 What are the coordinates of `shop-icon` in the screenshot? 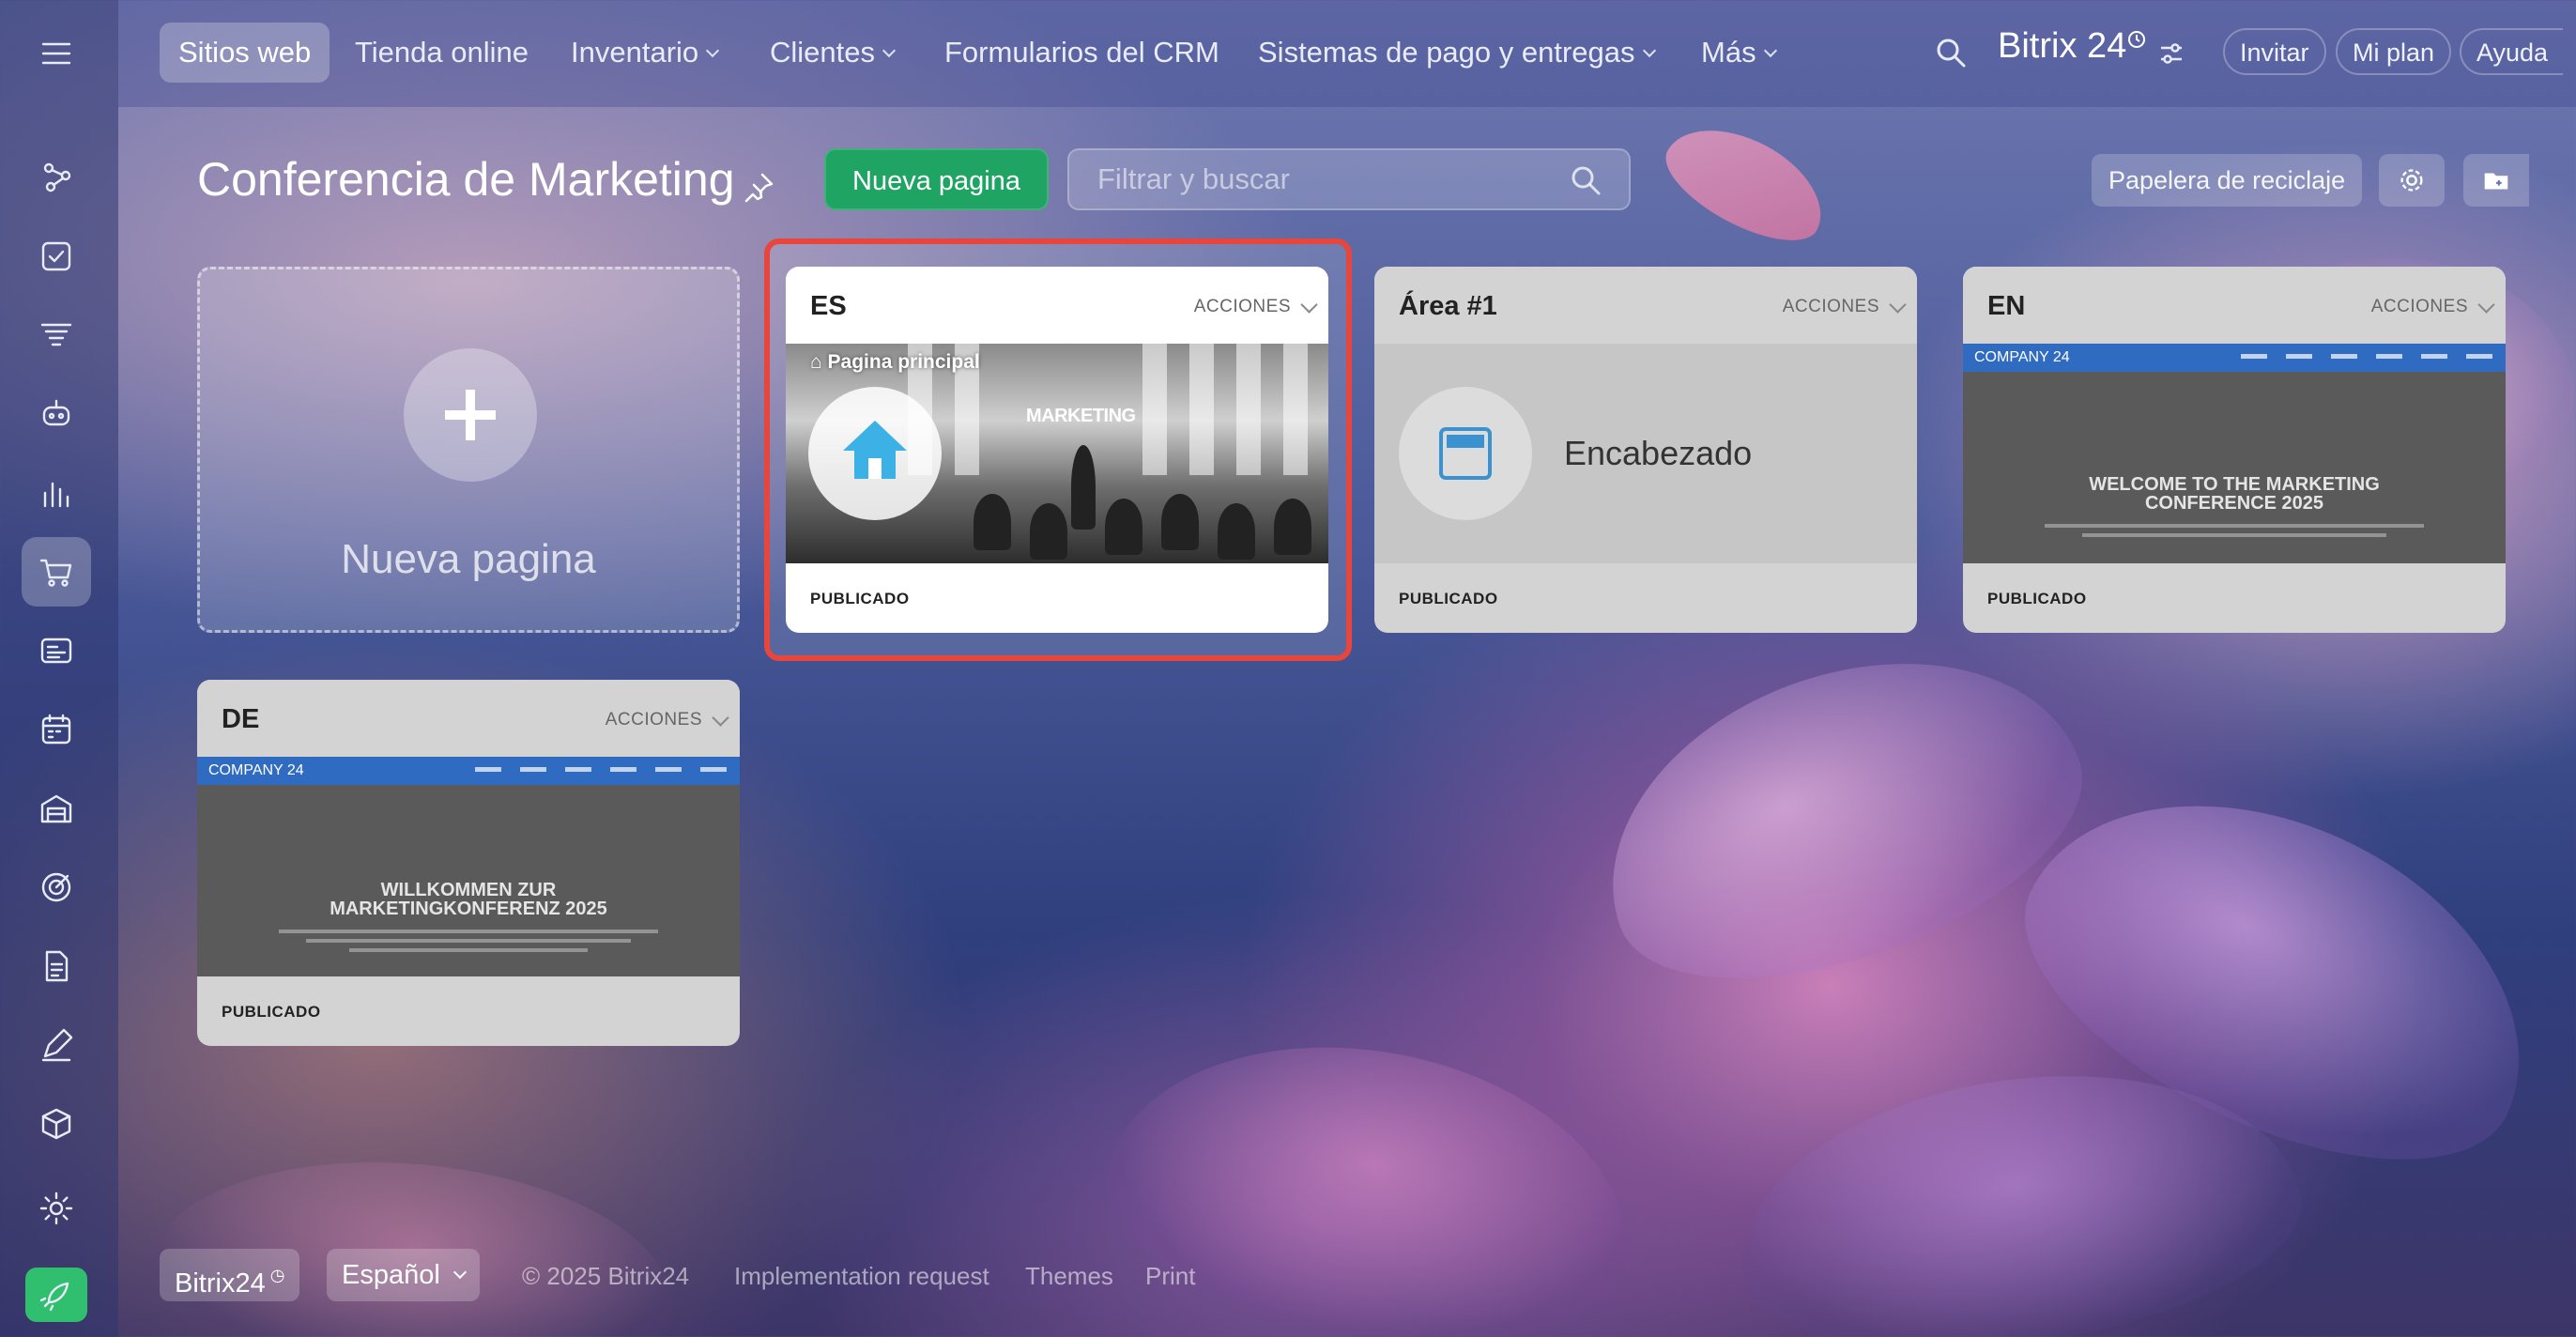 It's located at (57, 572).